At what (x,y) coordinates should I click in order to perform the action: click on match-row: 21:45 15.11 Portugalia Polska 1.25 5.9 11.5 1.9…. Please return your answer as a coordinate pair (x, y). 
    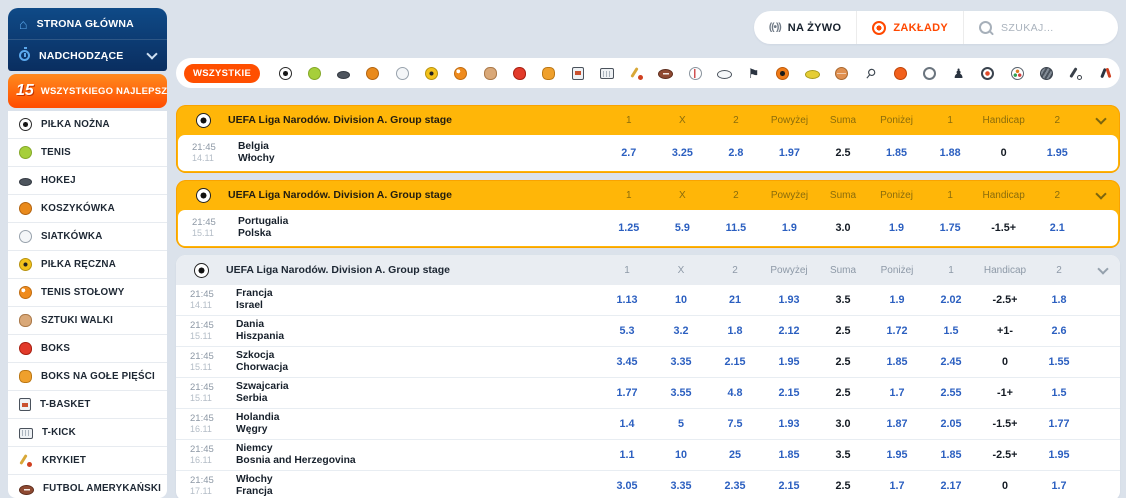
    Looking at the image, I should click on (648, 228).